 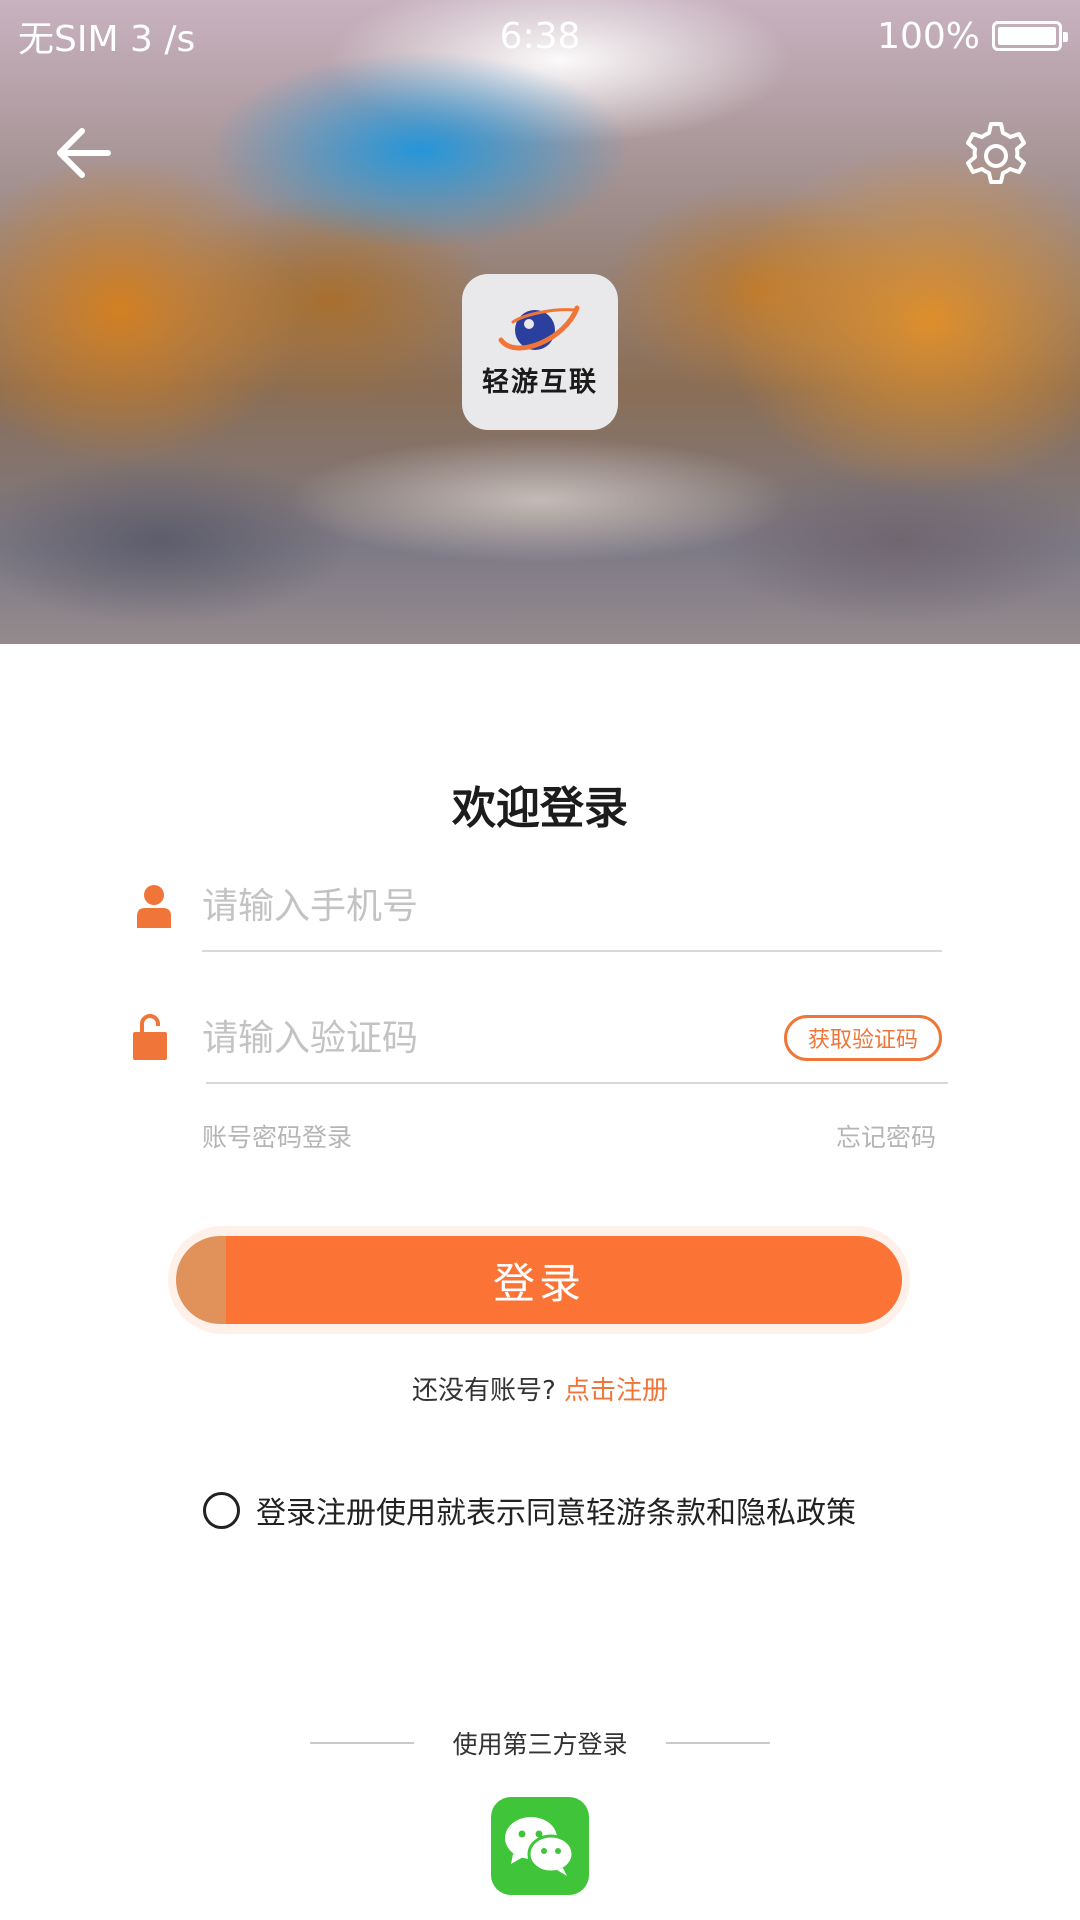 I want to click on clock: 6:38, so click(x=540, y=36).